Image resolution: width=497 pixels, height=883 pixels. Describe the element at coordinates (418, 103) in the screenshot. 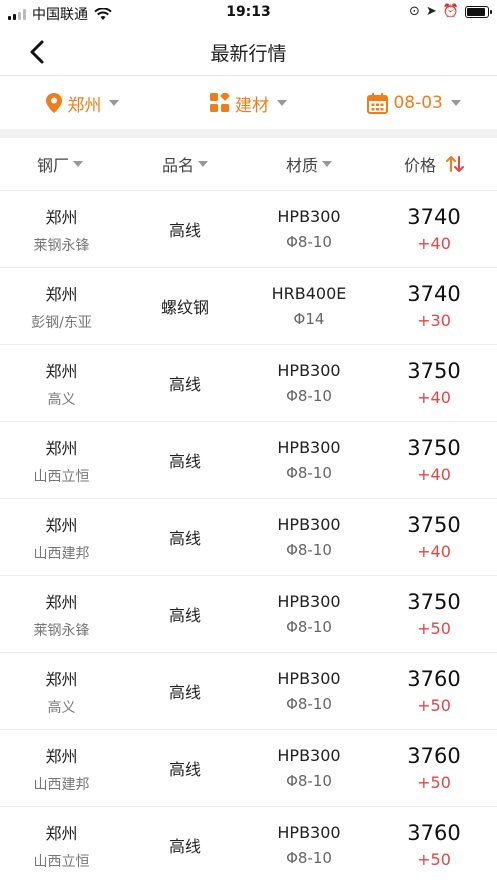

I see `date-filter-label: 08-03` at that location.